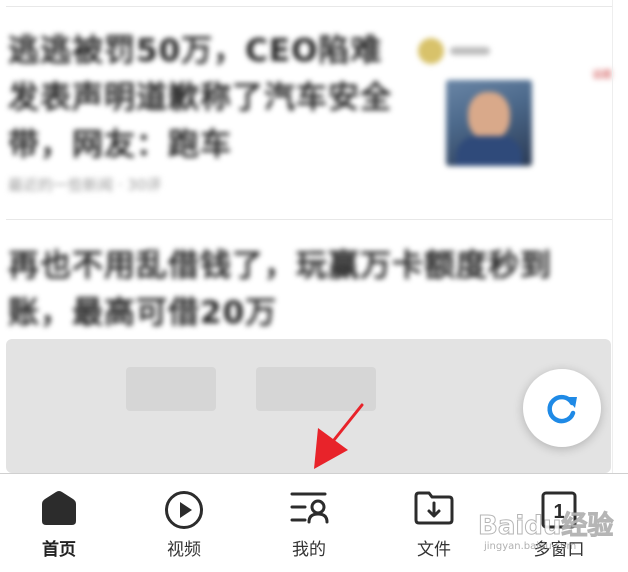  Describe the element at coordinates (470, 51) in the screenshot. I see `author-name-placeholder` at that location.